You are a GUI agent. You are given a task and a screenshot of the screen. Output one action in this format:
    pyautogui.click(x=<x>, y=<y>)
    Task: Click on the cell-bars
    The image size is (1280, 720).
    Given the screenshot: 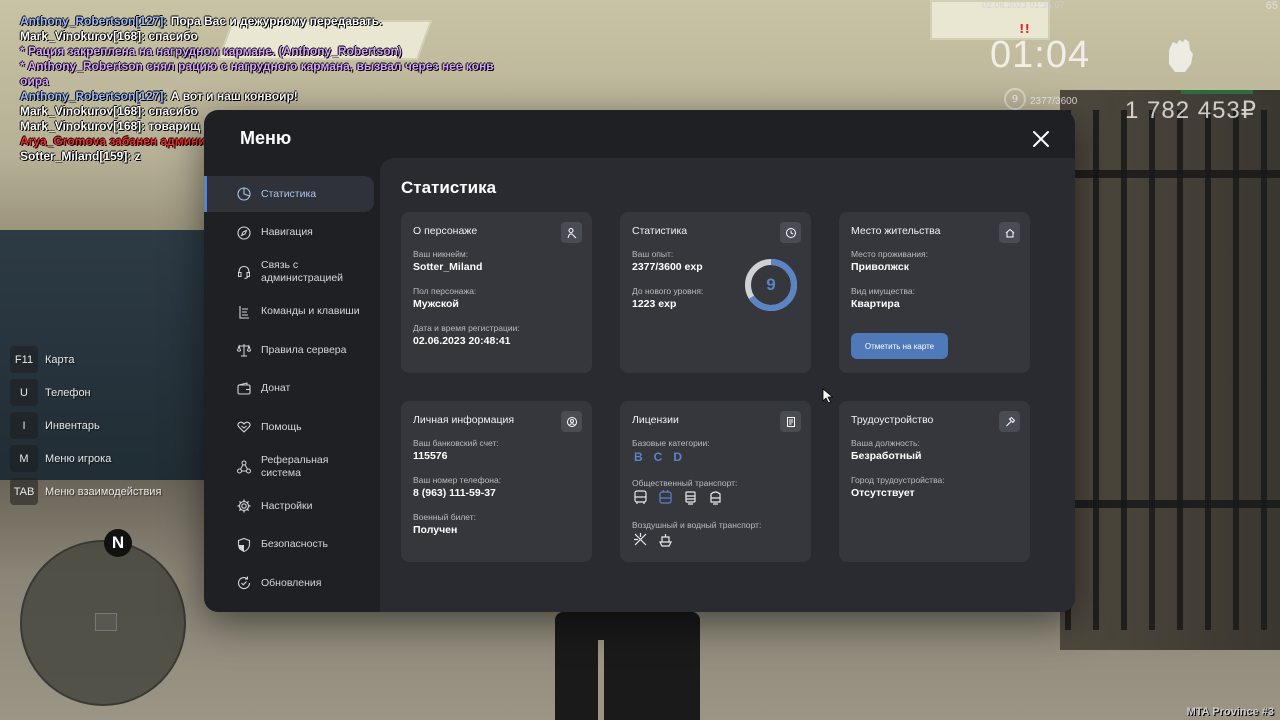 What is the action you would take?
    pyautogui.click(x=1172, y=370)
    